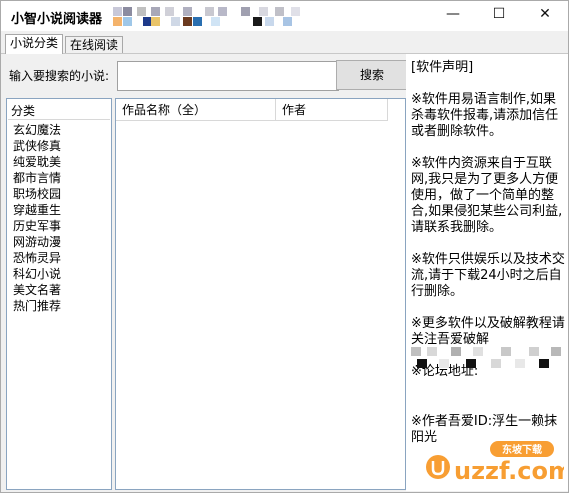 The width and height of the screenshot is (569, 493). I want to click on category-item: 历史军事, so click(37, 226).